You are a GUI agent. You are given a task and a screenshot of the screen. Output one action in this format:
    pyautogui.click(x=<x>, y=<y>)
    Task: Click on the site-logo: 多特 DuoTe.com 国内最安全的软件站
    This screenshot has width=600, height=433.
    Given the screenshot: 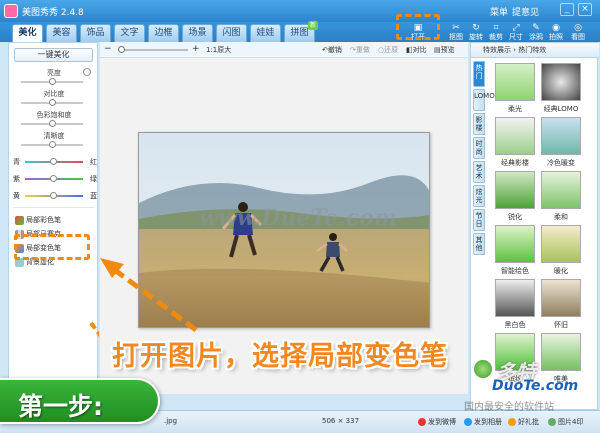 What is the action you would take?
    pyautogui.click(x=530, y=384)
    